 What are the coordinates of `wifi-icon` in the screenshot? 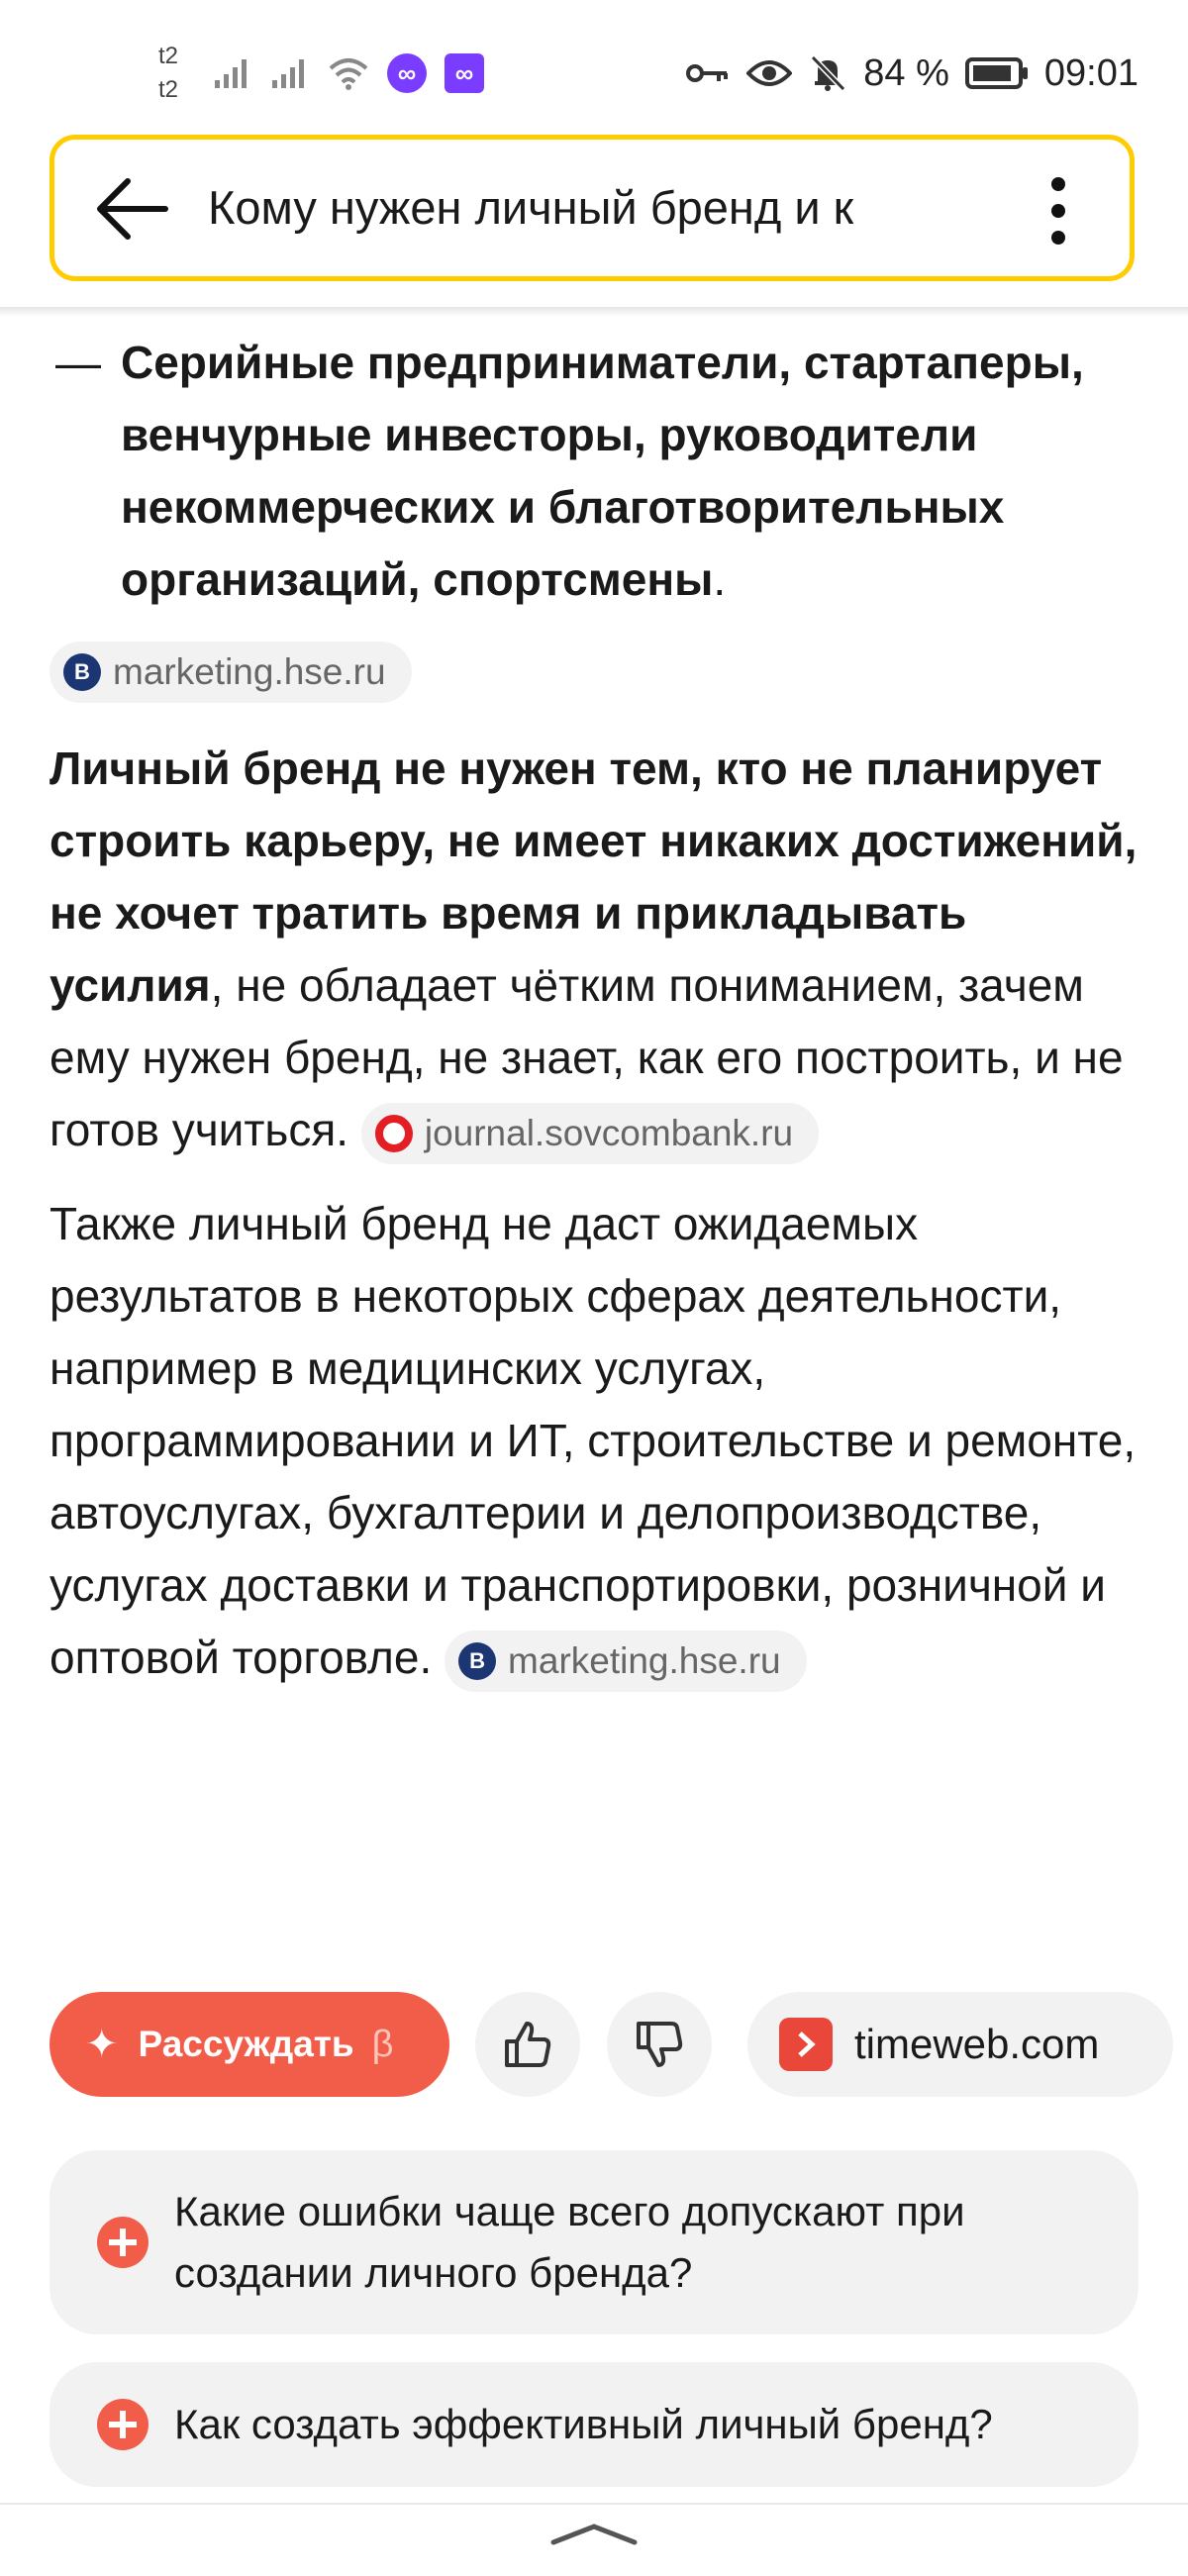 It's located at (348, 74).